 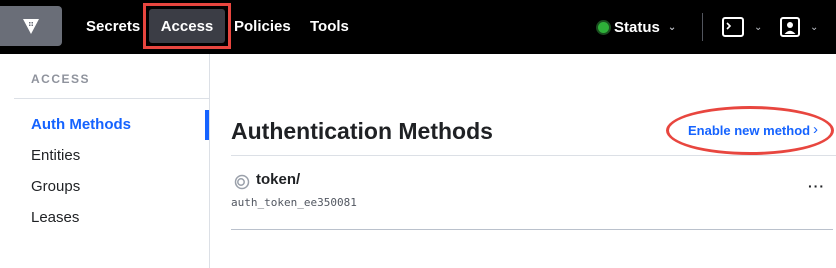 I want to click on sidebar-item-entities: Entities, so click(x=55, y=155).